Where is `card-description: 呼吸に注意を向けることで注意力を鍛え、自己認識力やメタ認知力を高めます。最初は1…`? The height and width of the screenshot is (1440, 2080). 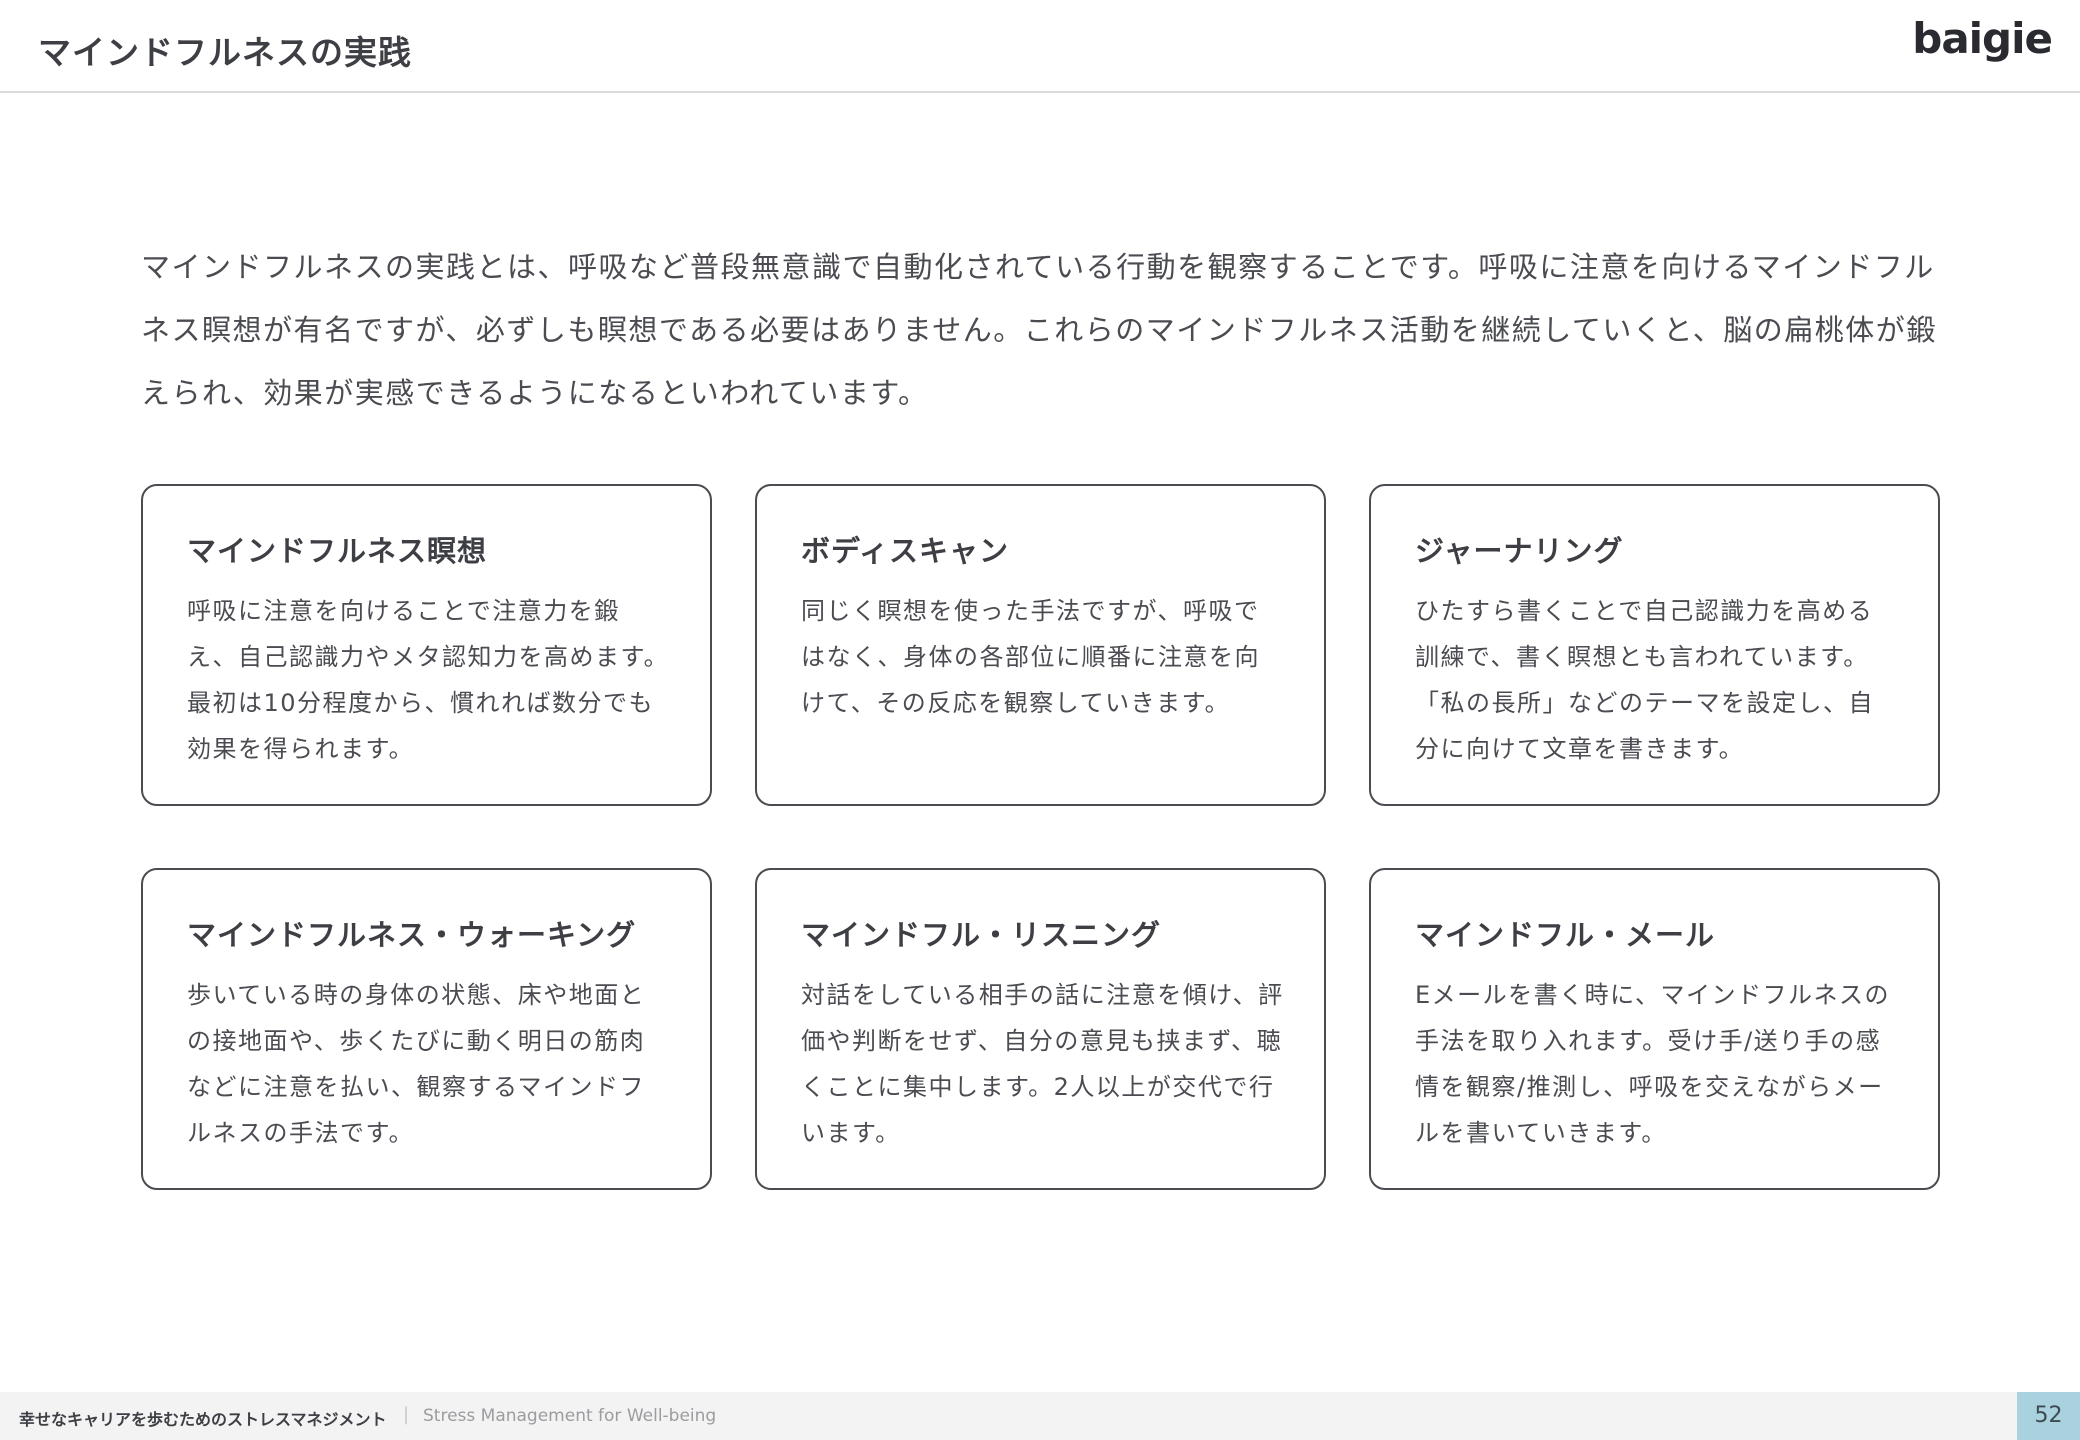
card-description: 呼吸に注意を向けることで注意力を鍛え、自己認識力やメタ認知力を高めます。最初は1… is located at coordinates (428, 680).